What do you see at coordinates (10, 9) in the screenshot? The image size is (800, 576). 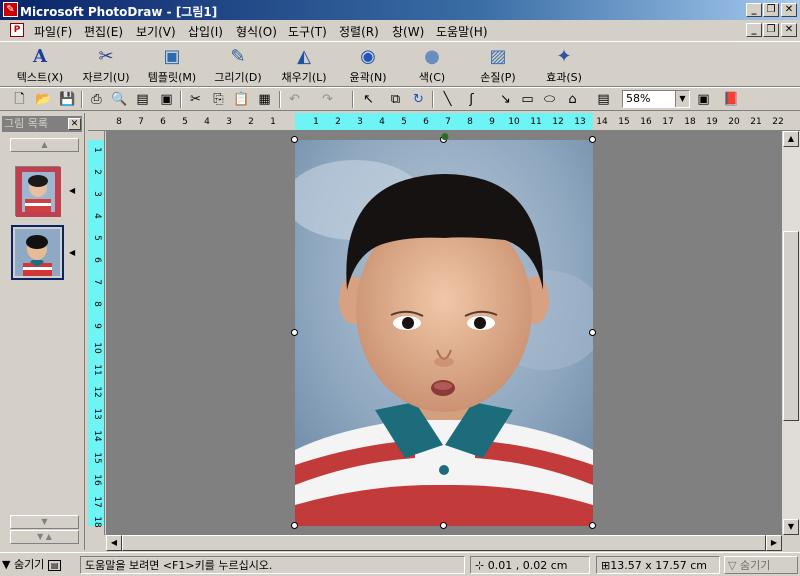 I see `app-icon: ✎` at bounding box center [10, 9].